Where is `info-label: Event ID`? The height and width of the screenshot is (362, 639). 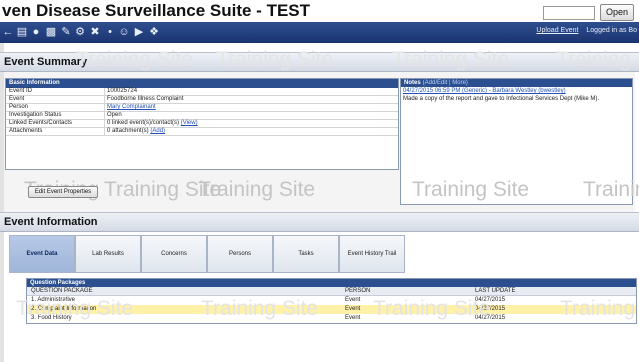
info-label: Event ID is located at coordinates (21, 91).